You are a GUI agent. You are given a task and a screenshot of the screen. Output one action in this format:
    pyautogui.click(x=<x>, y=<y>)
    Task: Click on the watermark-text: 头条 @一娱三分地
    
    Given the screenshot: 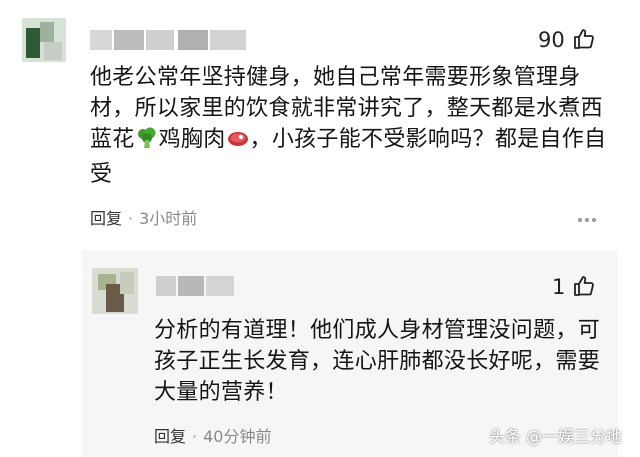 What is the action you would take?
    pyautogui.click(x=555, y=436)
    